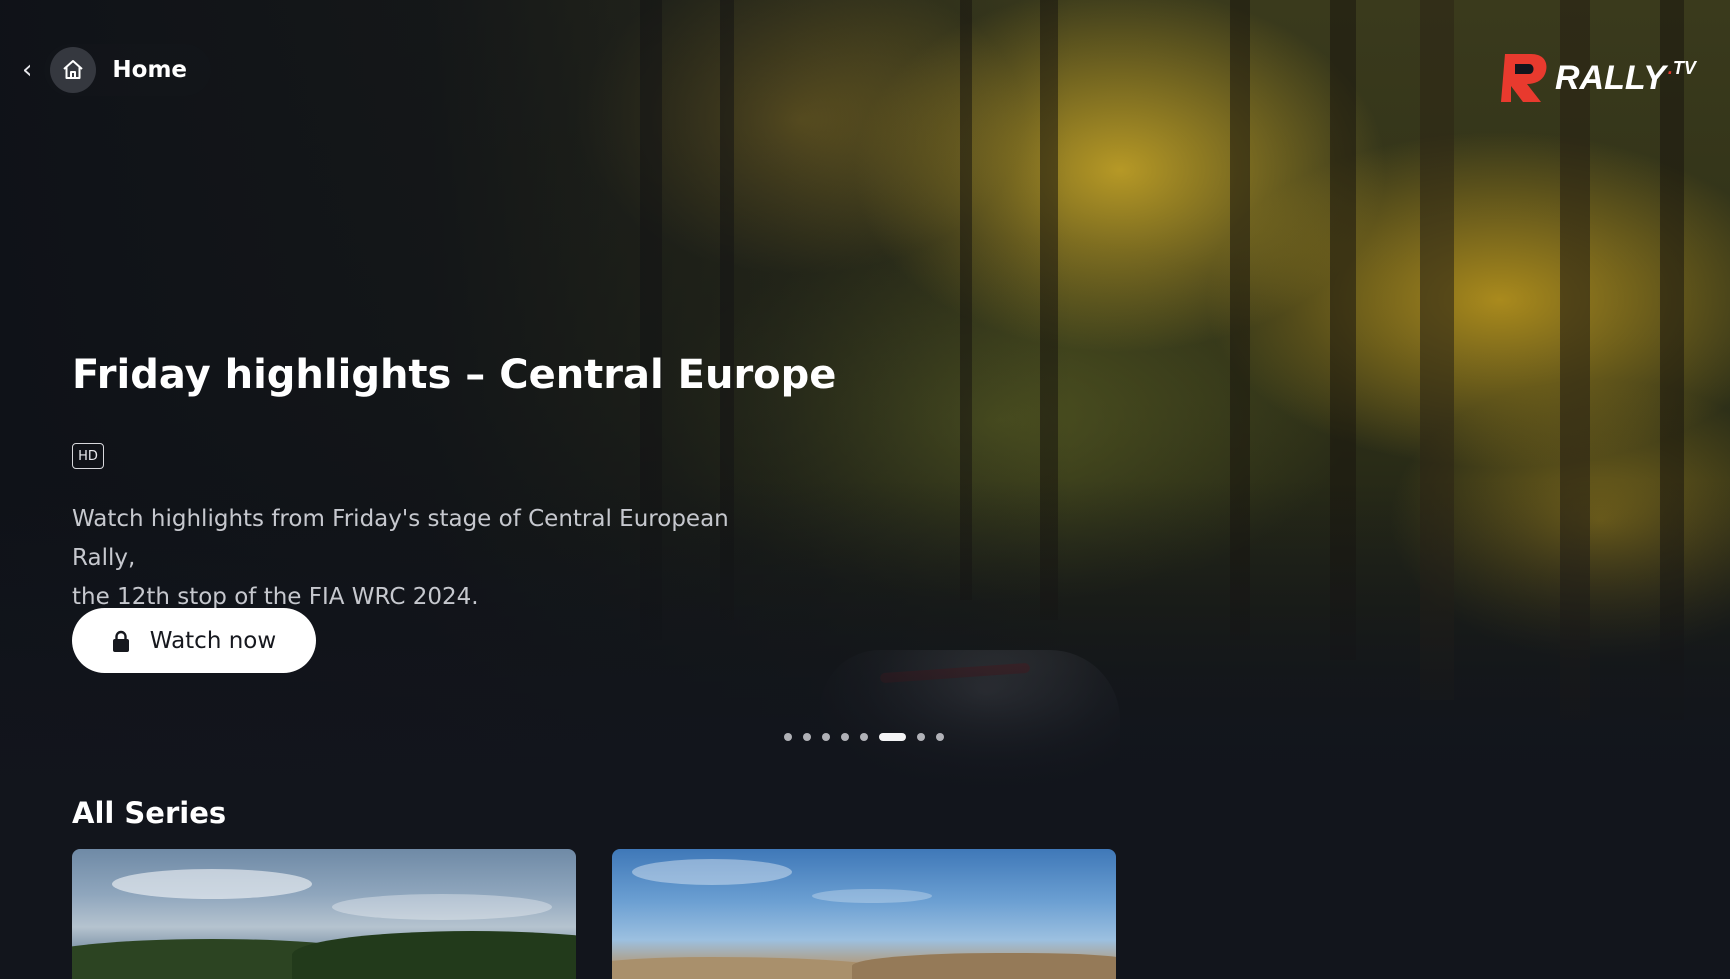 This screenshot has width=1730, height=979. I want to click on watch-now-button: Watch now, so click(194, 640).